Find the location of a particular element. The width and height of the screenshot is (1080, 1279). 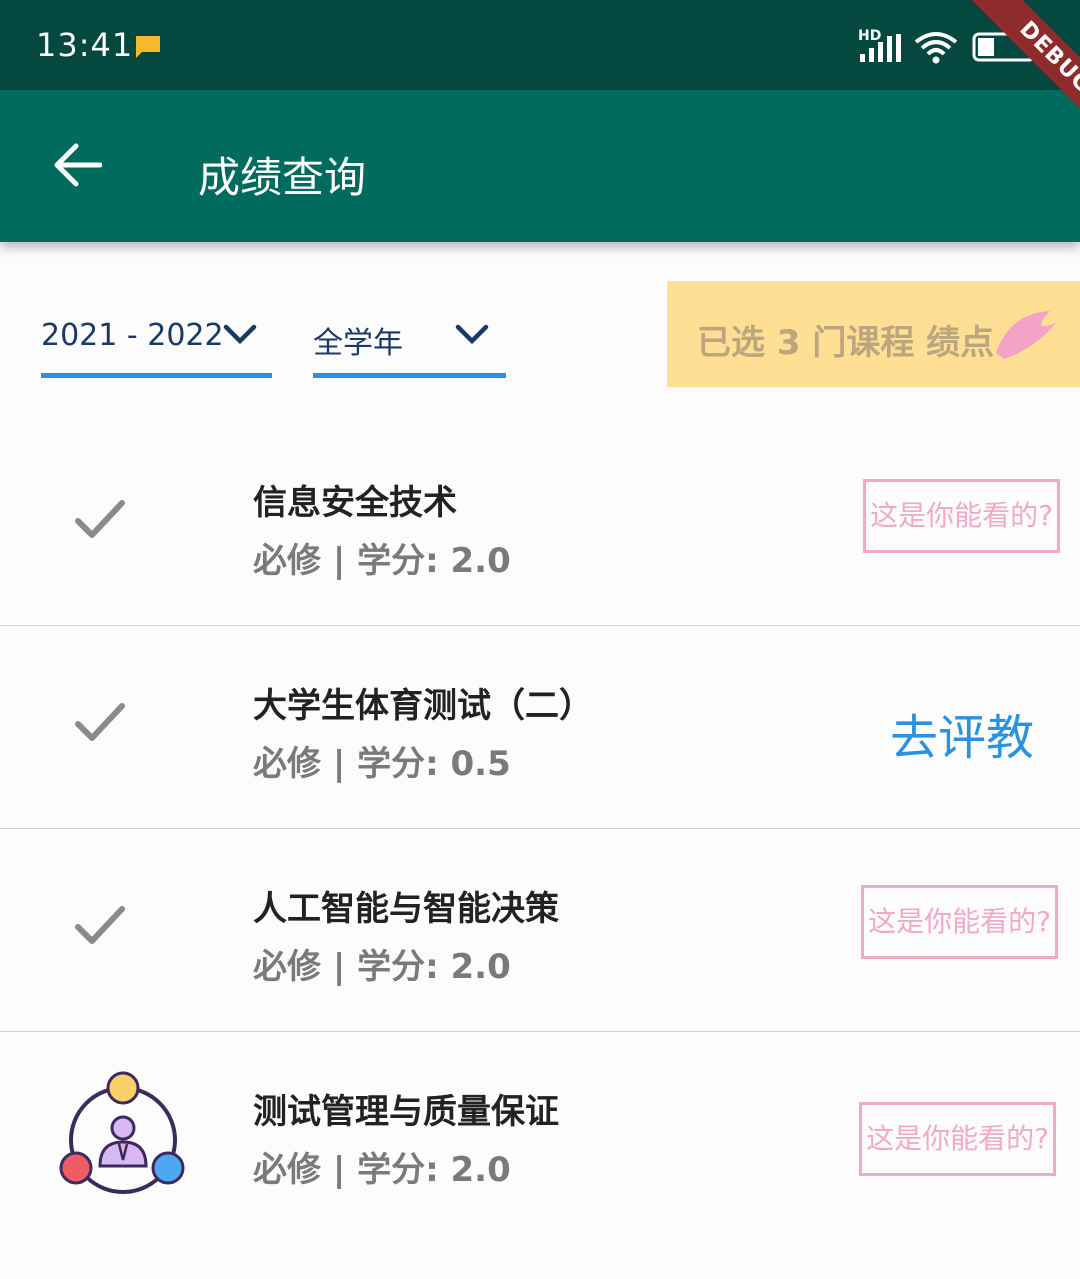

page-title: 成绩查询 is located at coordinates (282, 177).